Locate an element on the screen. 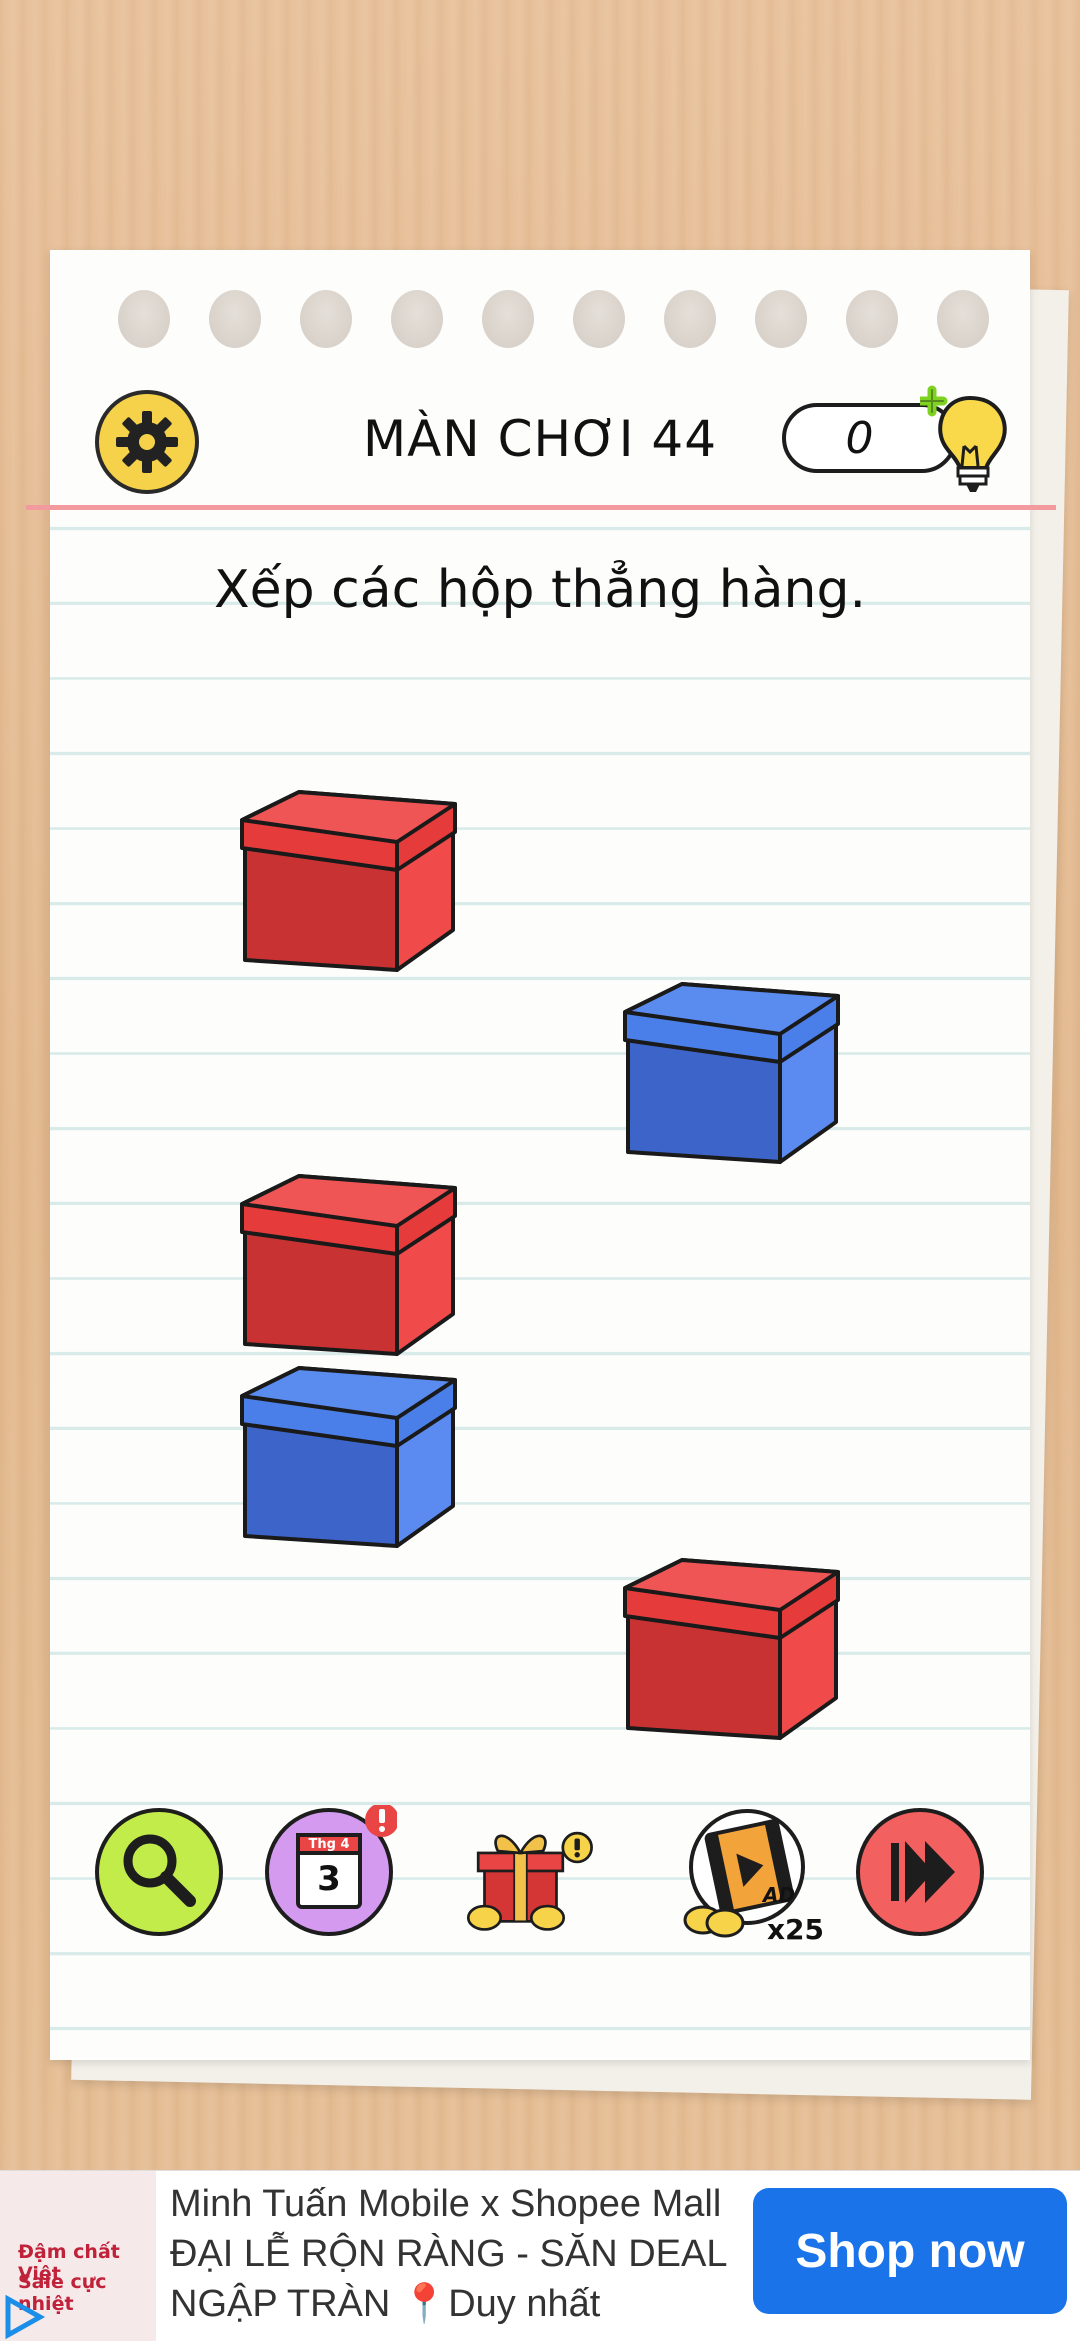 This screenshot has height=2341, width=1080. gear-icon is located at coordinates (147, 442).